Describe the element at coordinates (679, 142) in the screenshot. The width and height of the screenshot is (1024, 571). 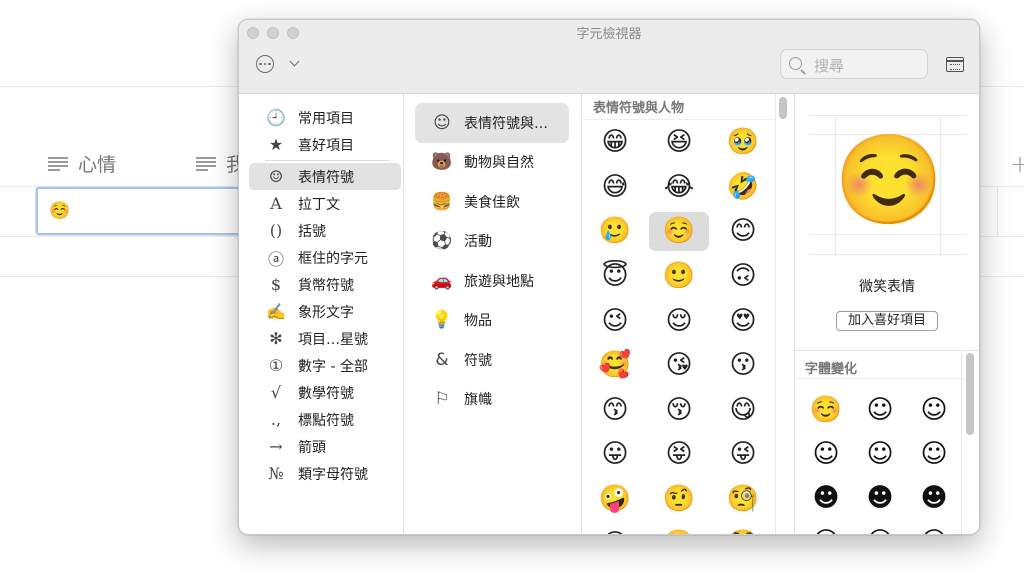
I see `emoji-cell: 😆` at that location.